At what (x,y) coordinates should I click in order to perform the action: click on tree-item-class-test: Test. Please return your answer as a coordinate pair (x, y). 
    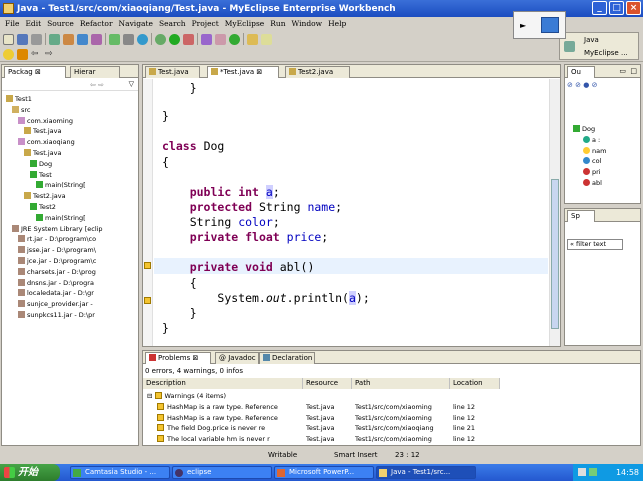
    Looking at the image, I should click on (41, 174).